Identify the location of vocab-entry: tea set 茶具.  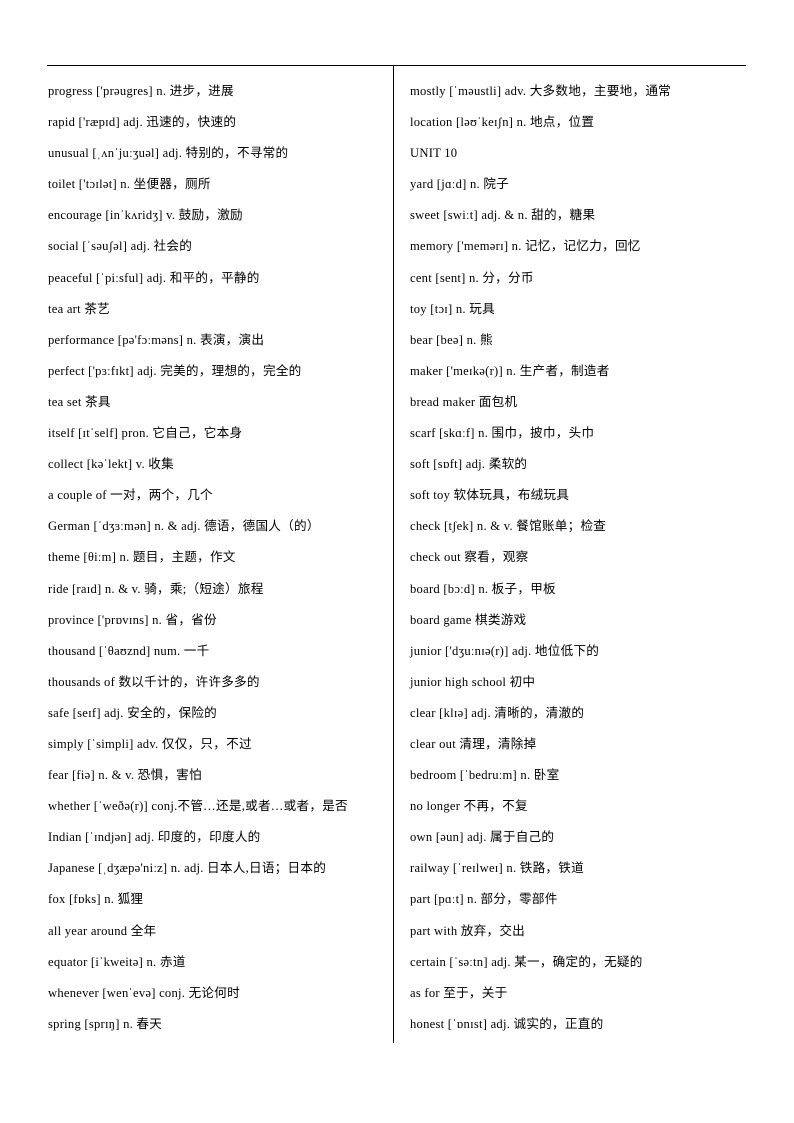
(79, 401).